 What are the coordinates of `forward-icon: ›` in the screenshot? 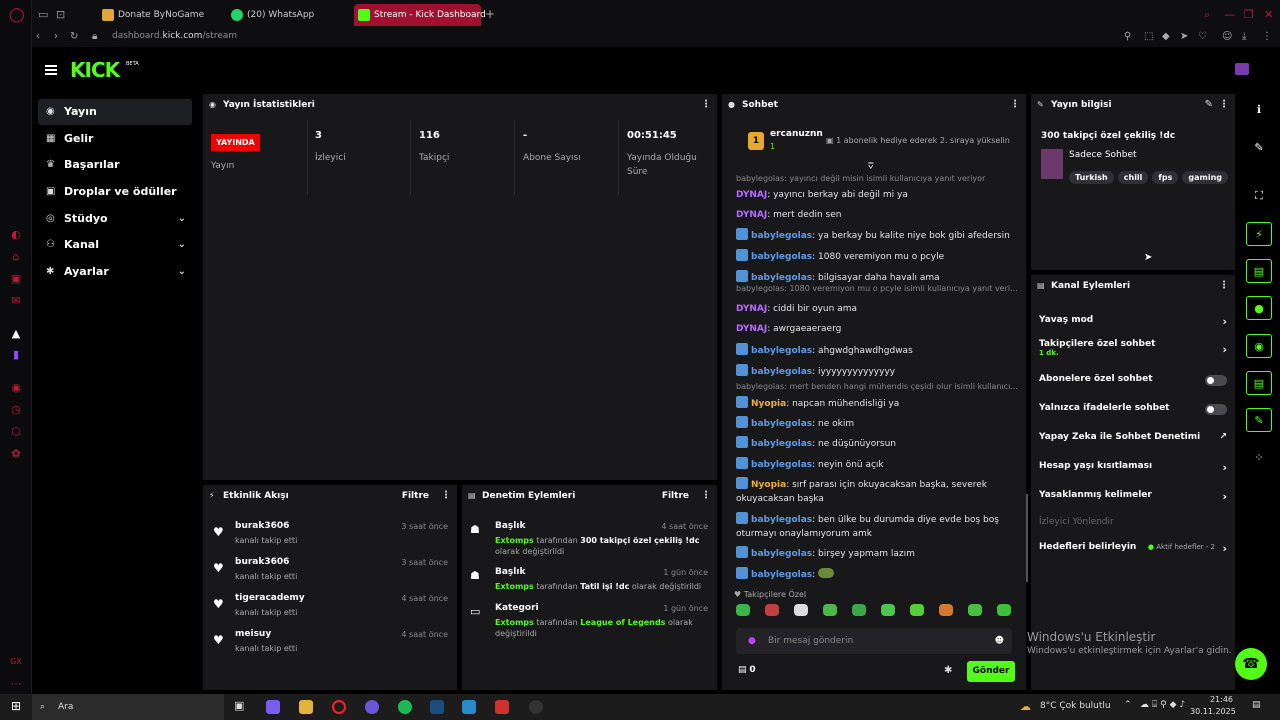 It's located at (56, 36).